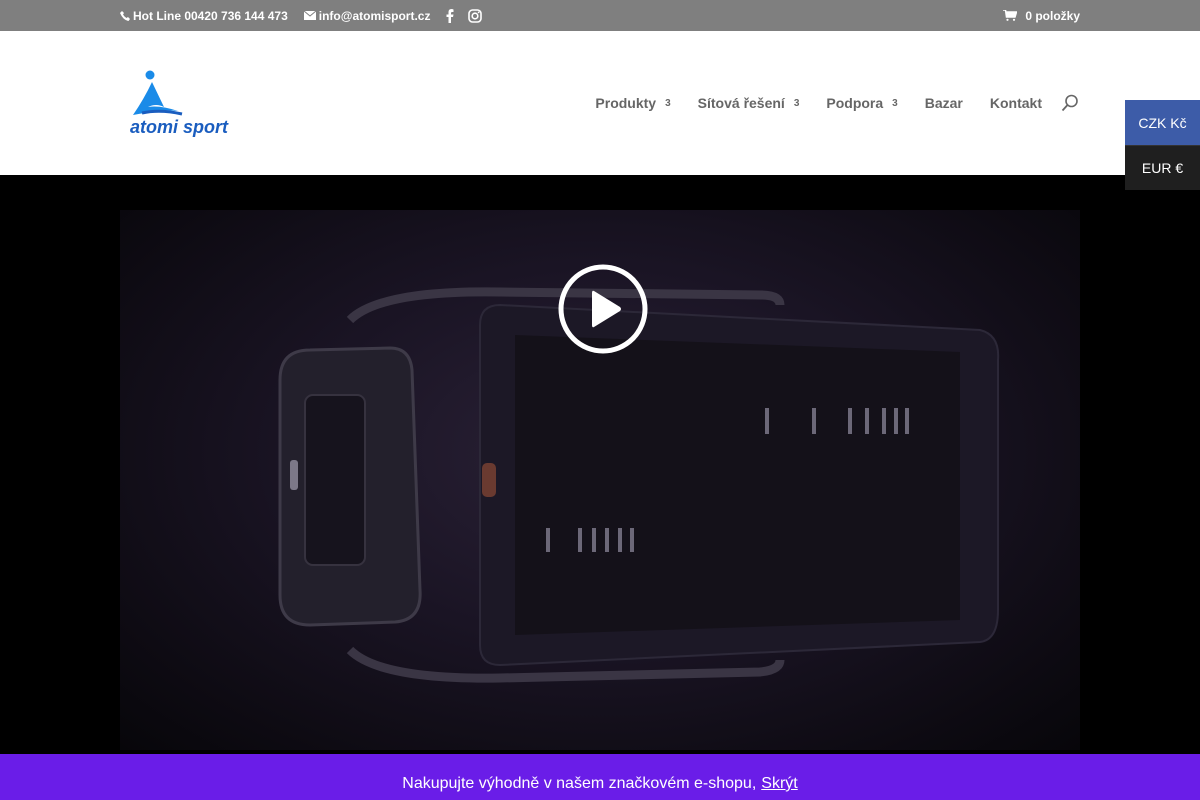  I want to click on nav-item-sitova-reseni: Sítová řešení 3, so click(749, 103).